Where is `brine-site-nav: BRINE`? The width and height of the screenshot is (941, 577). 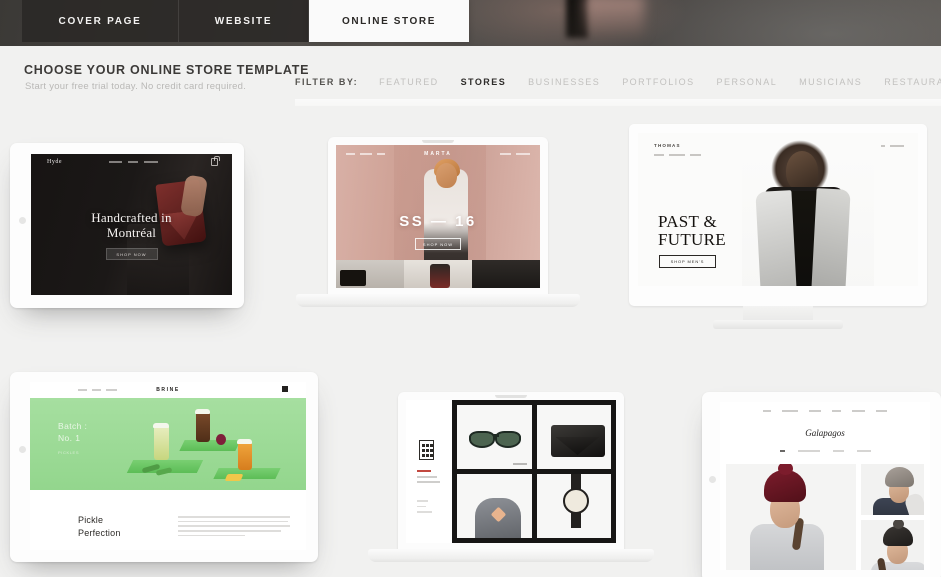 brine-site-nav: BRINE is located at coordinates (168, 390).